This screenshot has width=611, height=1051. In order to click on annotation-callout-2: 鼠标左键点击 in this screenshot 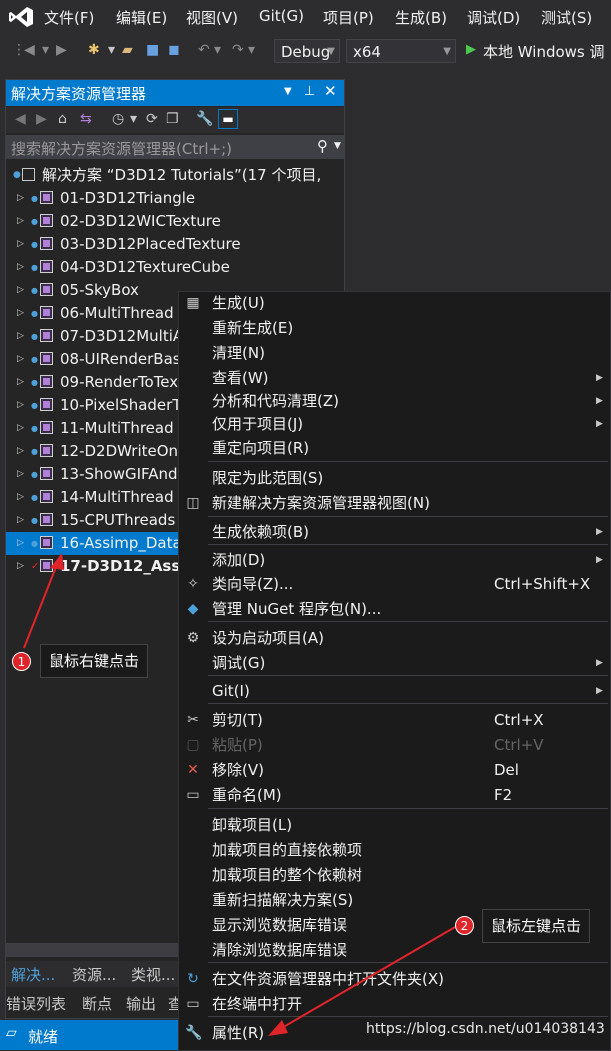, I will do `click(536, 926)`.